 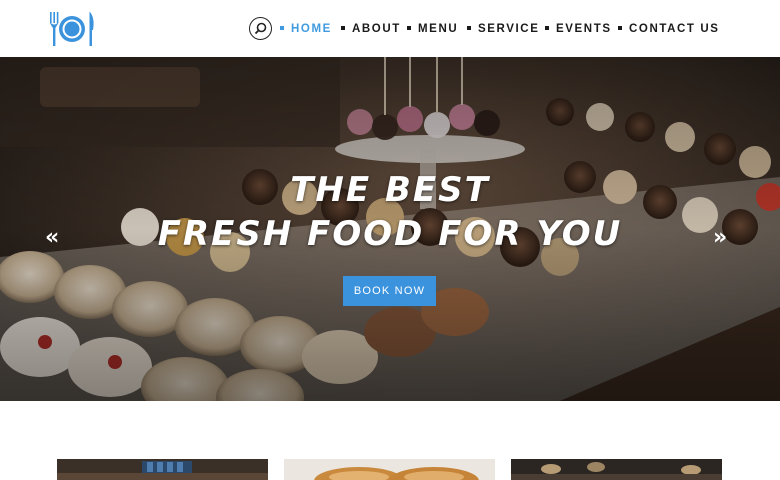 I want to click on nav-about: ABOUT, so click(x=371, y=29).